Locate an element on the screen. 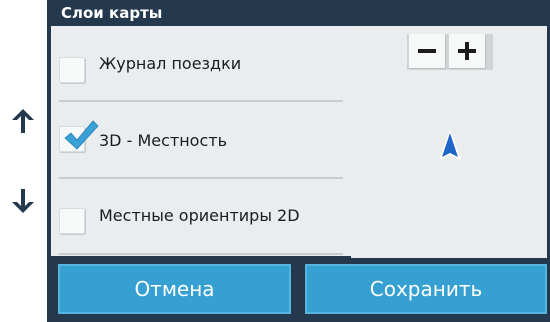 This screenshot has height=322, width=550. navigation-arrow-icon is located at coordinates (450, 144).